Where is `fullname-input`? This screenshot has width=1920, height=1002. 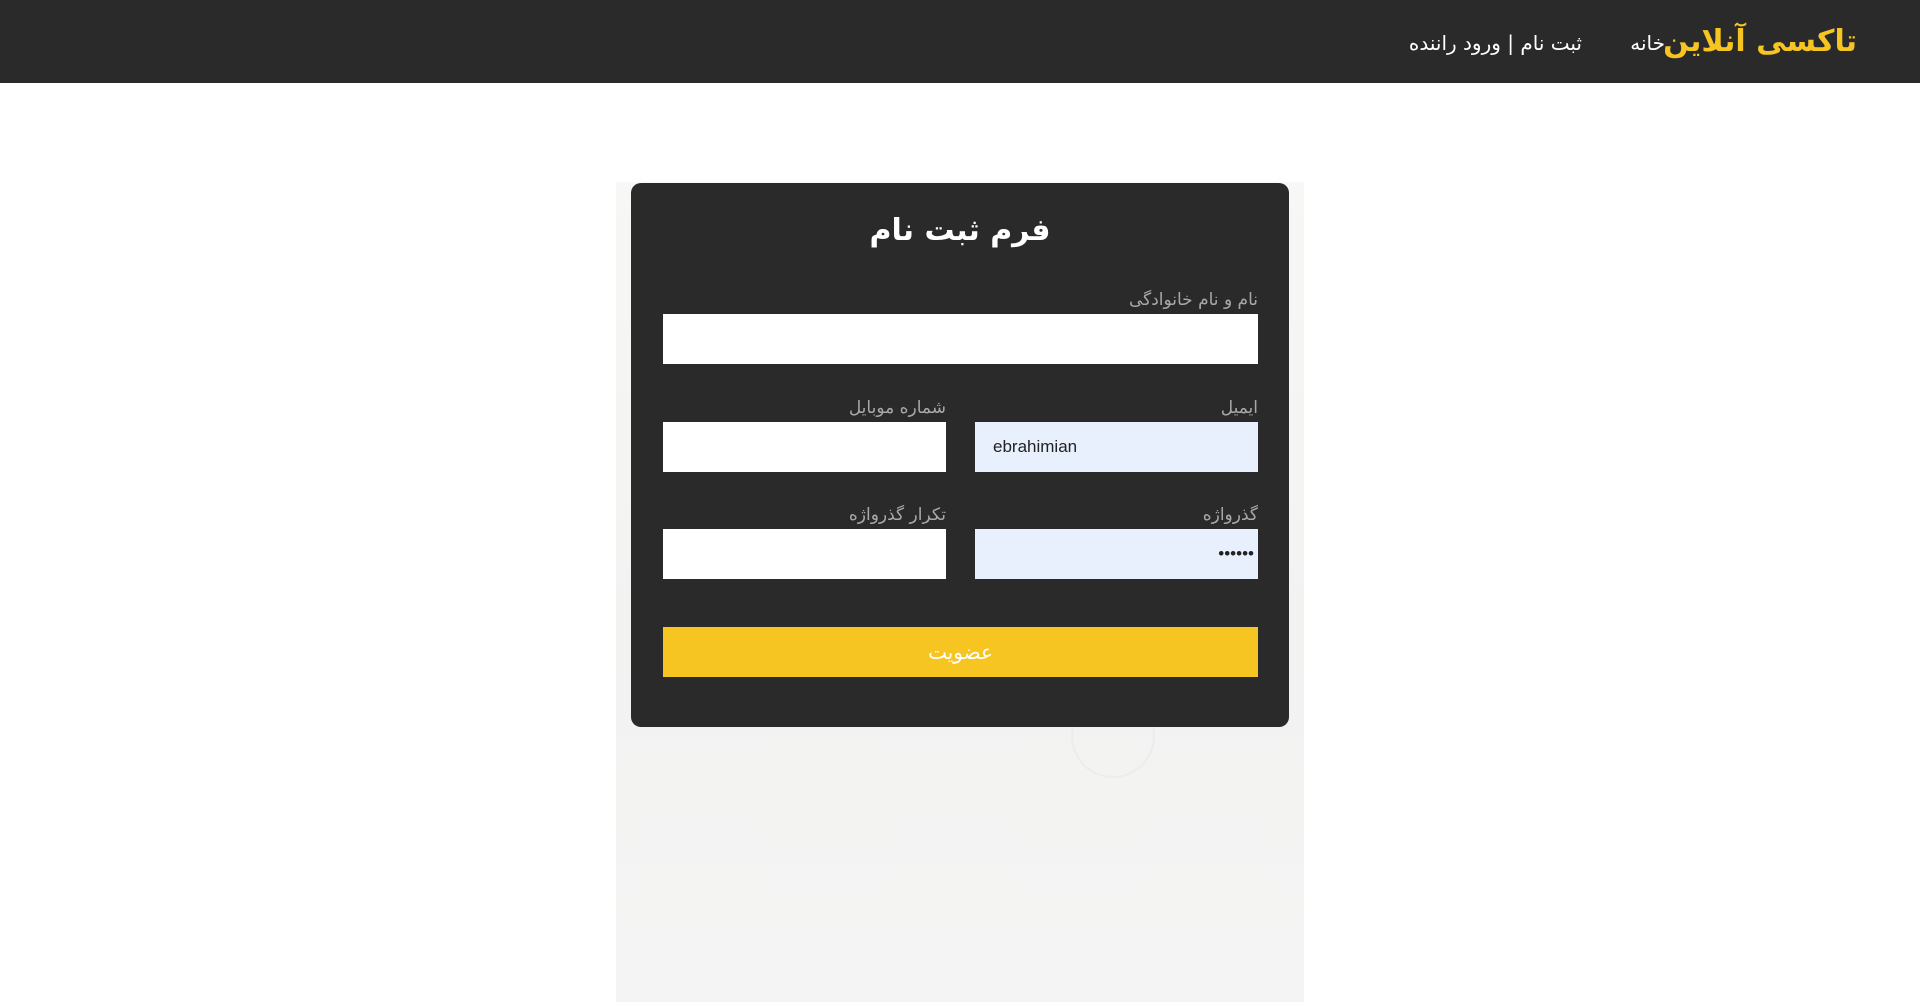 fullname-input is located at coordinates (960, 339).